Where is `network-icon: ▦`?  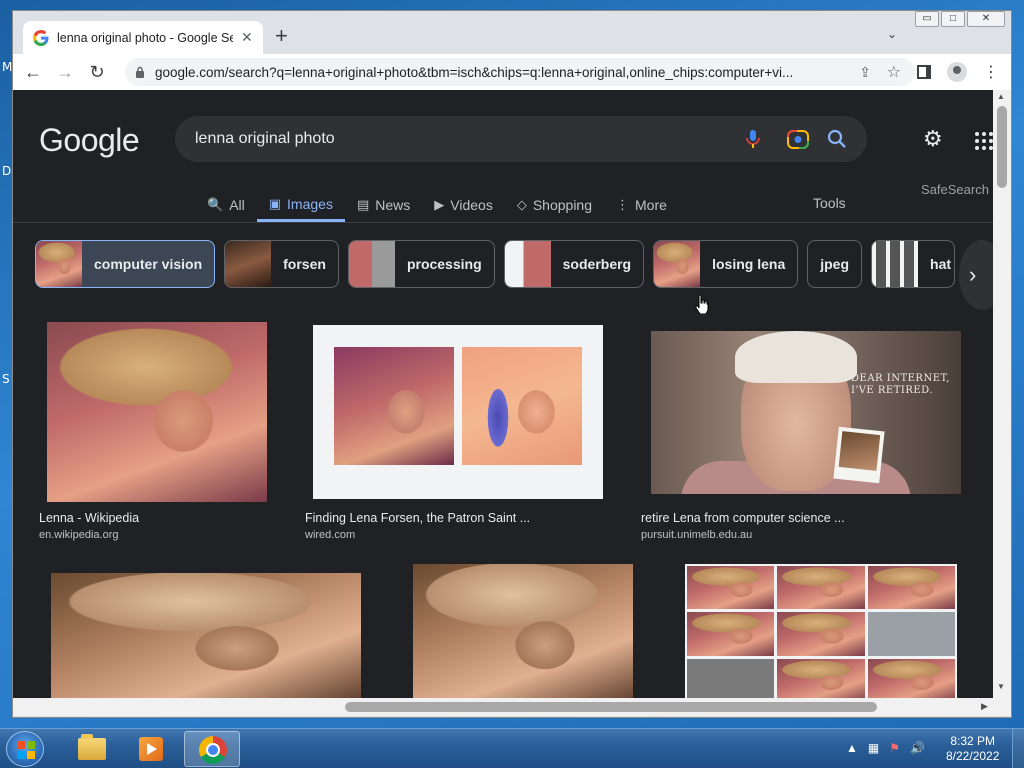 network-icon: ▦ is located at coordinates (873, 748).